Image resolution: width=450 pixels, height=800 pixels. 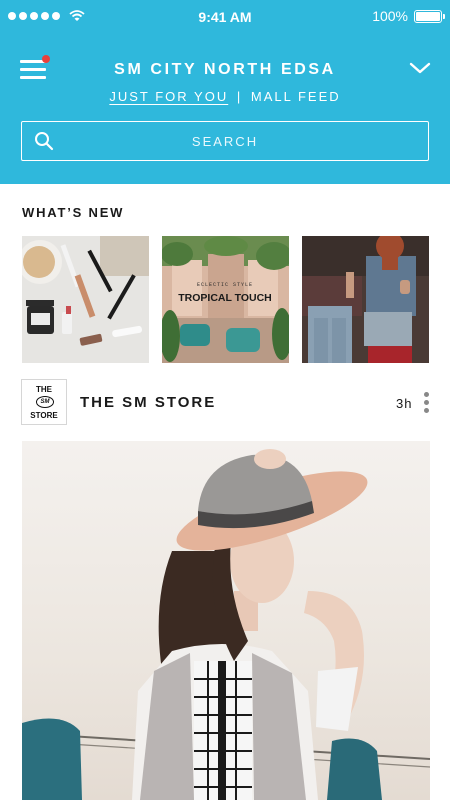 What do you see at coordinates (429, 16) in the screenshot?
I see `battery-icon` at bounding box center [429, 16].